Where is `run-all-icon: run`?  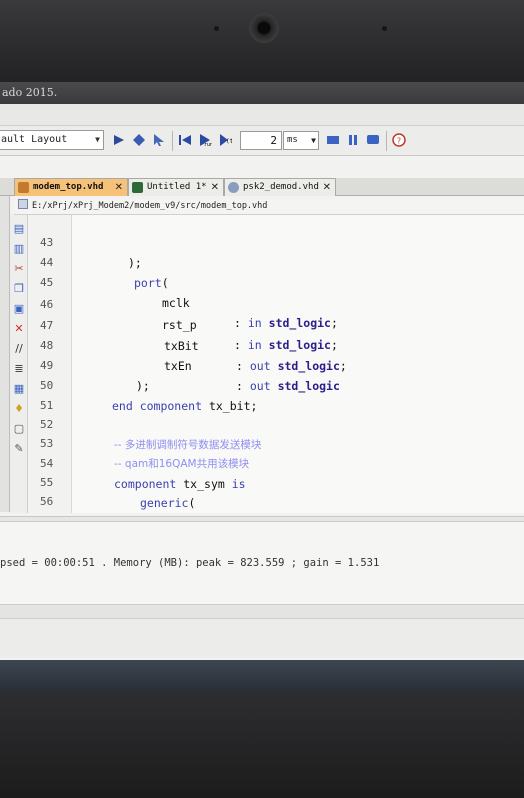 run-all-icon: run is located at coordinates (205, 140).